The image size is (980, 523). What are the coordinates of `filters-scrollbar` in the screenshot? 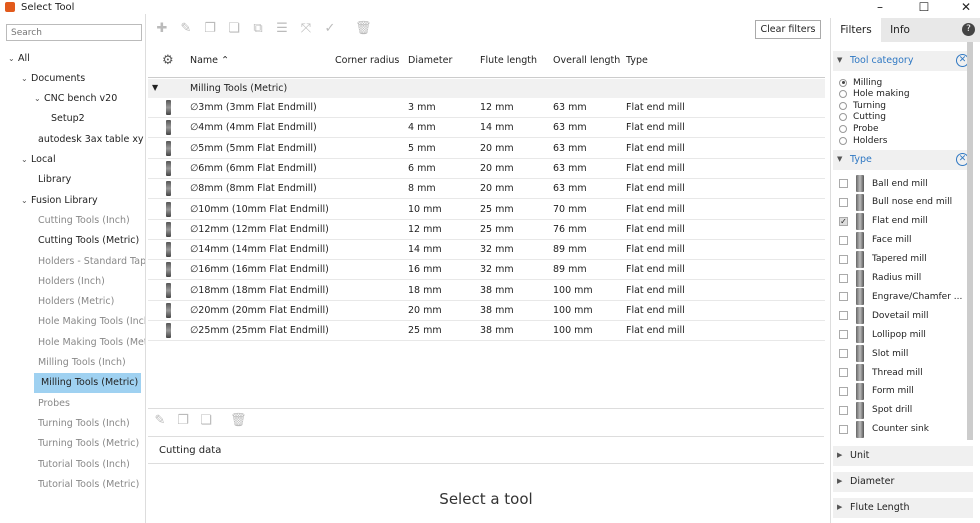 It's located at (970, 241).